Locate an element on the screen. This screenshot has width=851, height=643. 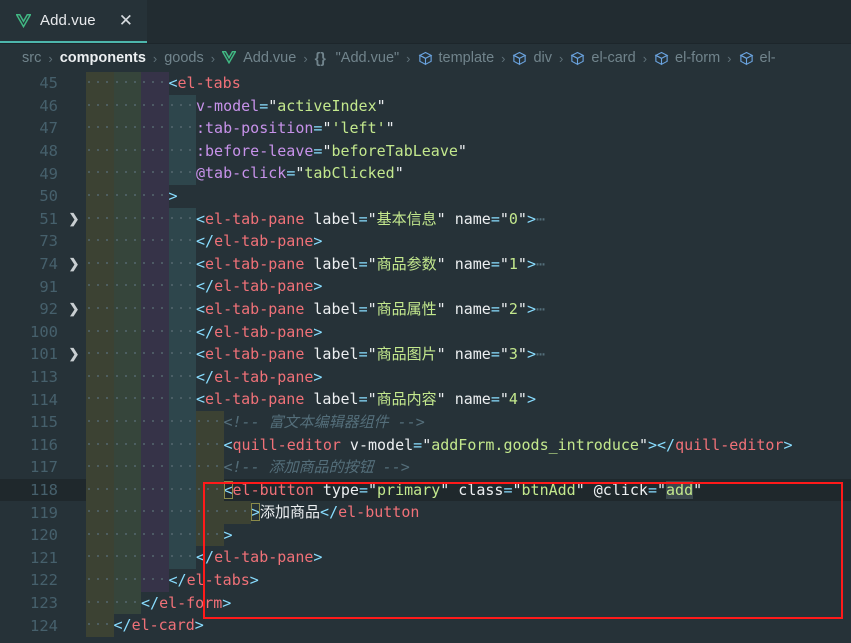
code-line: 73 </el-tab-pane> is located at coordinates (425, 241).